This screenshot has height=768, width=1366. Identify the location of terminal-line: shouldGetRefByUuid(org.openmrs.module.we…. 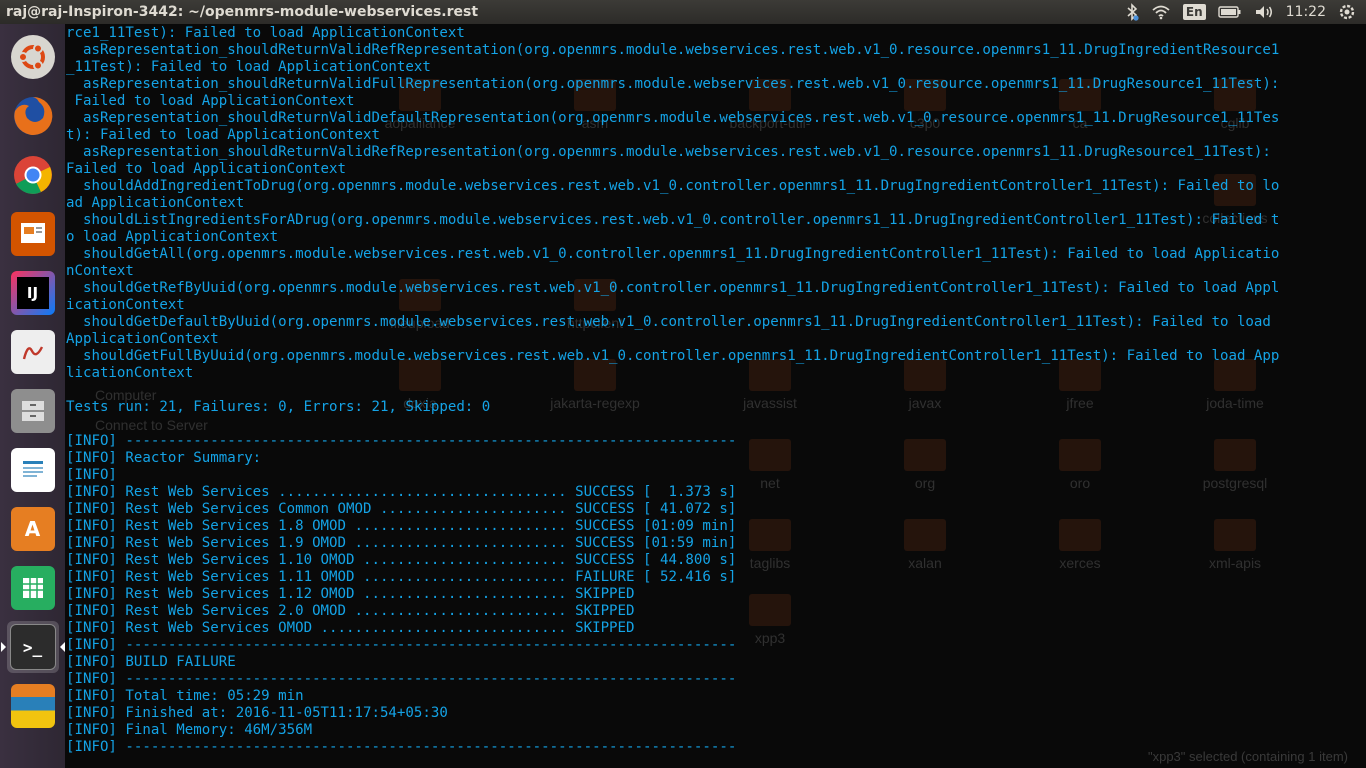
(673, 288).